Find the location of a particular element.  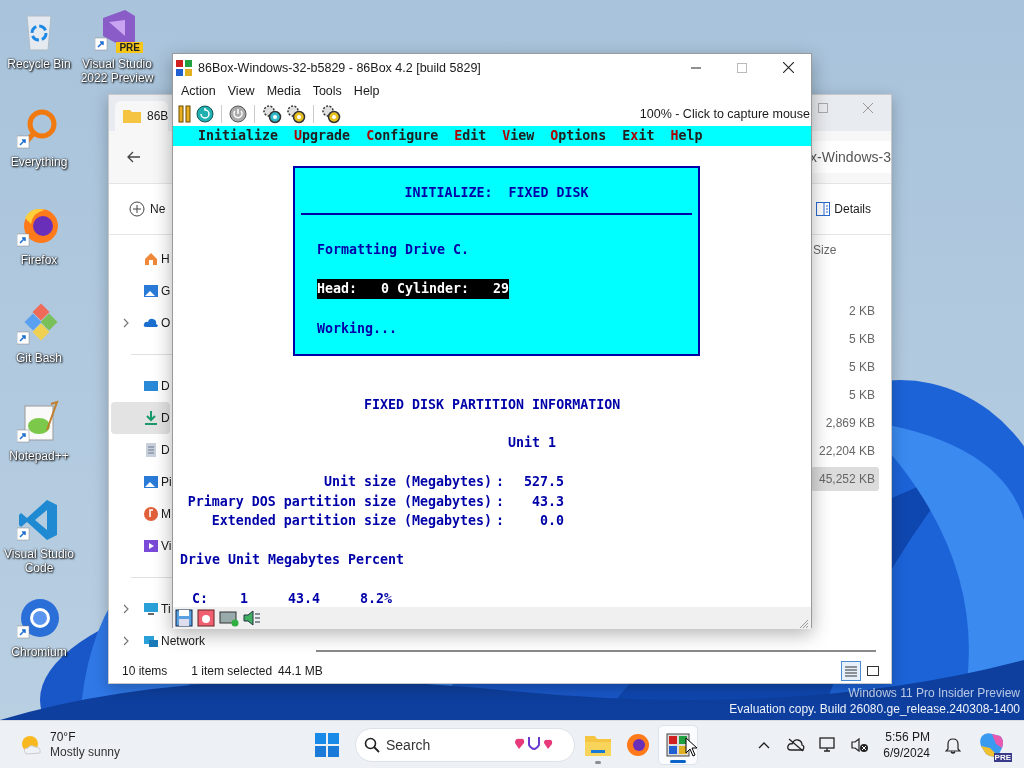

menu-item: Tools is located at coordinates (327, 91).